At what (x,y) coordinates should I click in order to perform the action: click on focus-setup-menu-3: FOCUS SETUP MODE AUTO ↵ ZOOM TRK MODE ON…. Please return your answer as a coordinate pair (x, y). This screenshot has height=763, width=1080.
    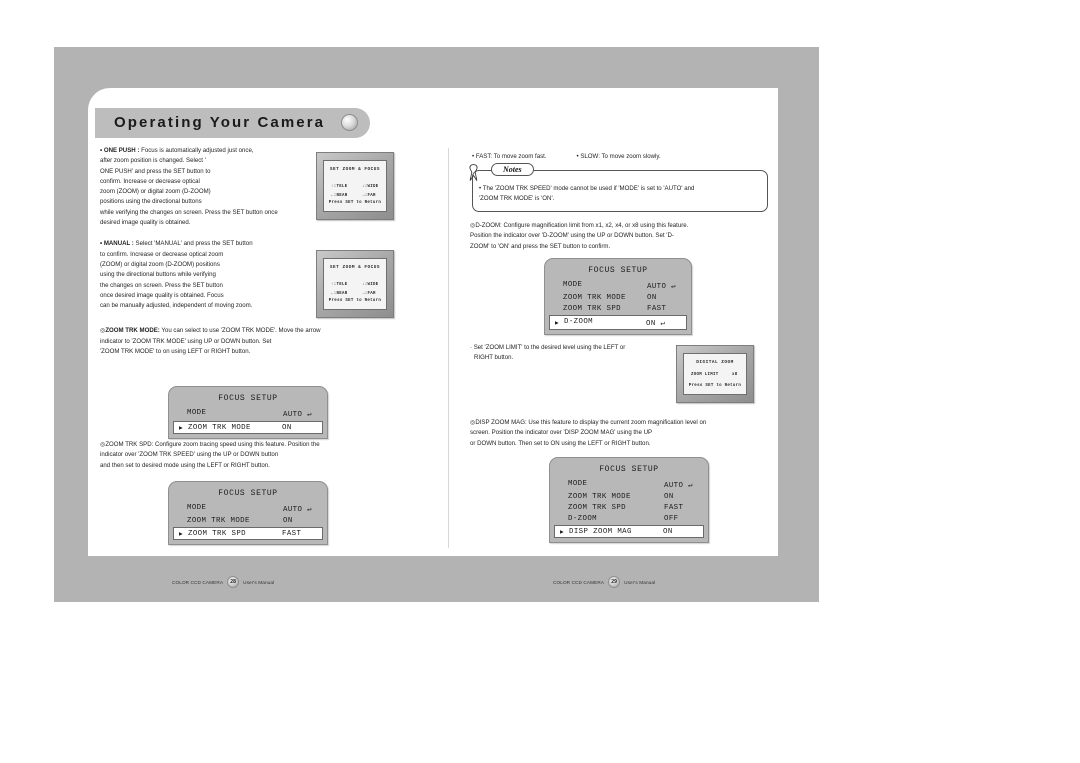
    Looking at the image, I should click on (618, 296).